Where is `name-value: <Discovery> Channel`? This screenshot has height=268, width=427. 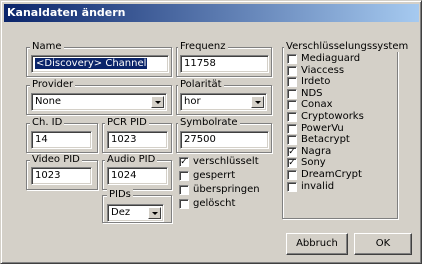 name-value: <Discovery> Channel is located at coordinates (91, 63).